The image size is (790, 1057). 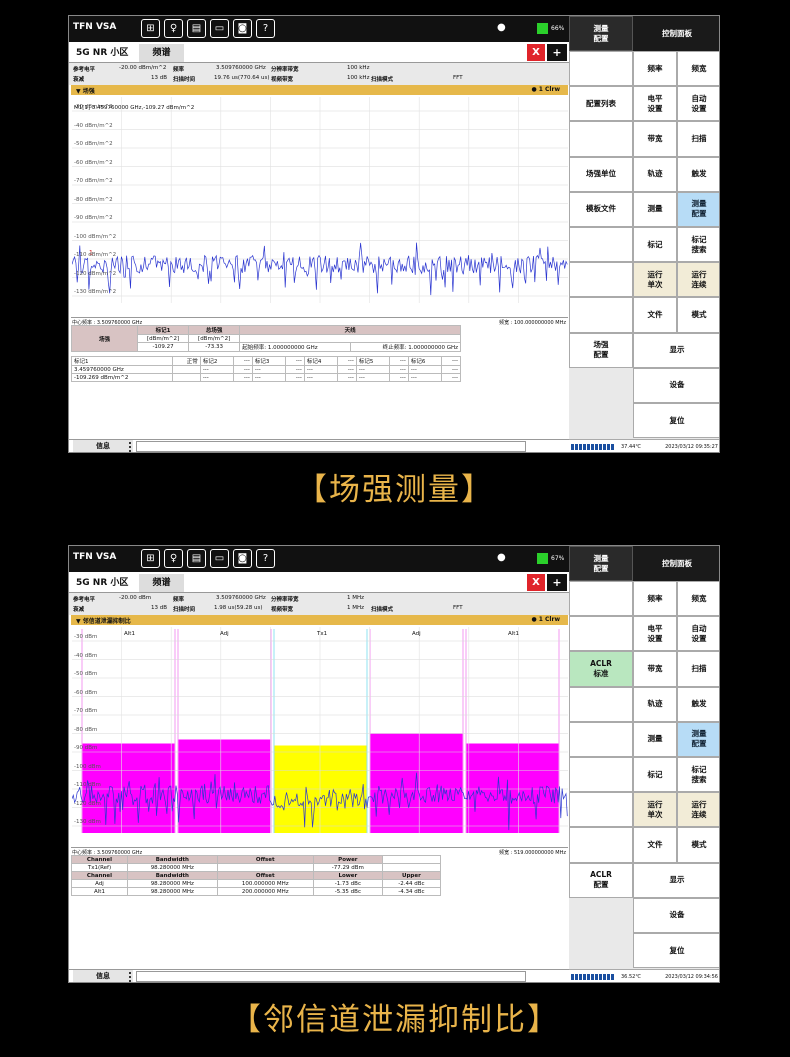 What do you see at coordinates (601, 350) in the screenshot?
I see `left-softkey-9: 场强 配置` at bounding box center [601, 350].